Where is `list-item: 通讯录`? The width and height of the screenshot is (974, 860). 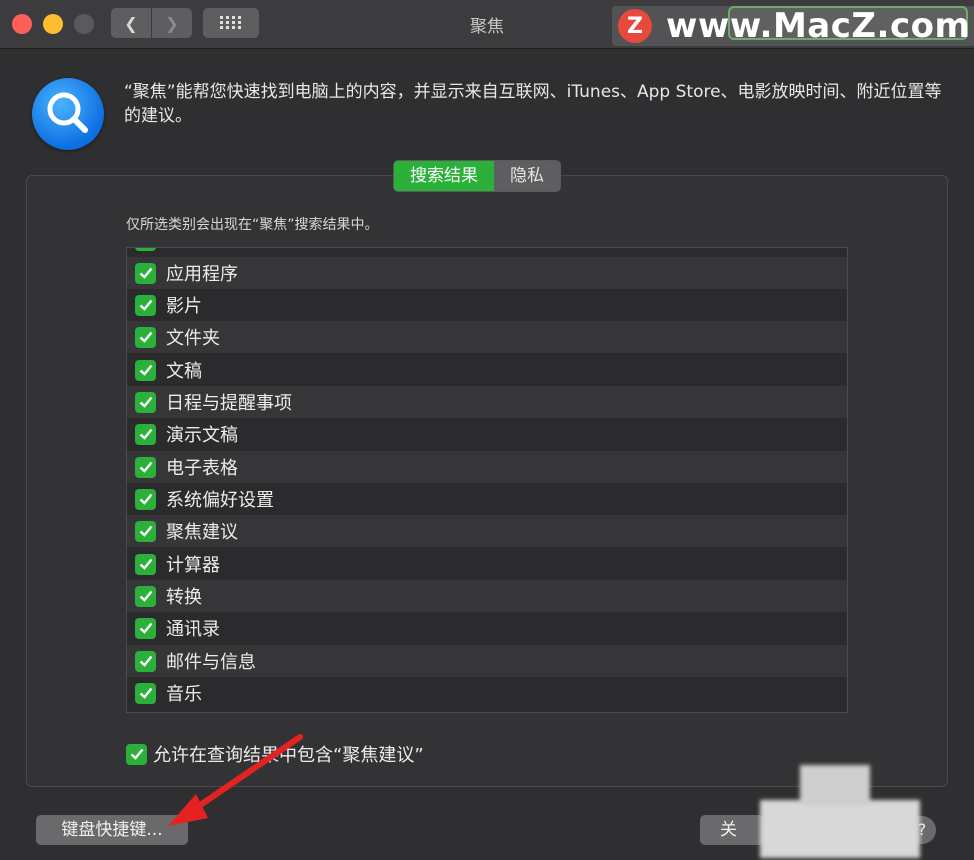
list-item: 通讯录 is located at coordinates (487, 628).